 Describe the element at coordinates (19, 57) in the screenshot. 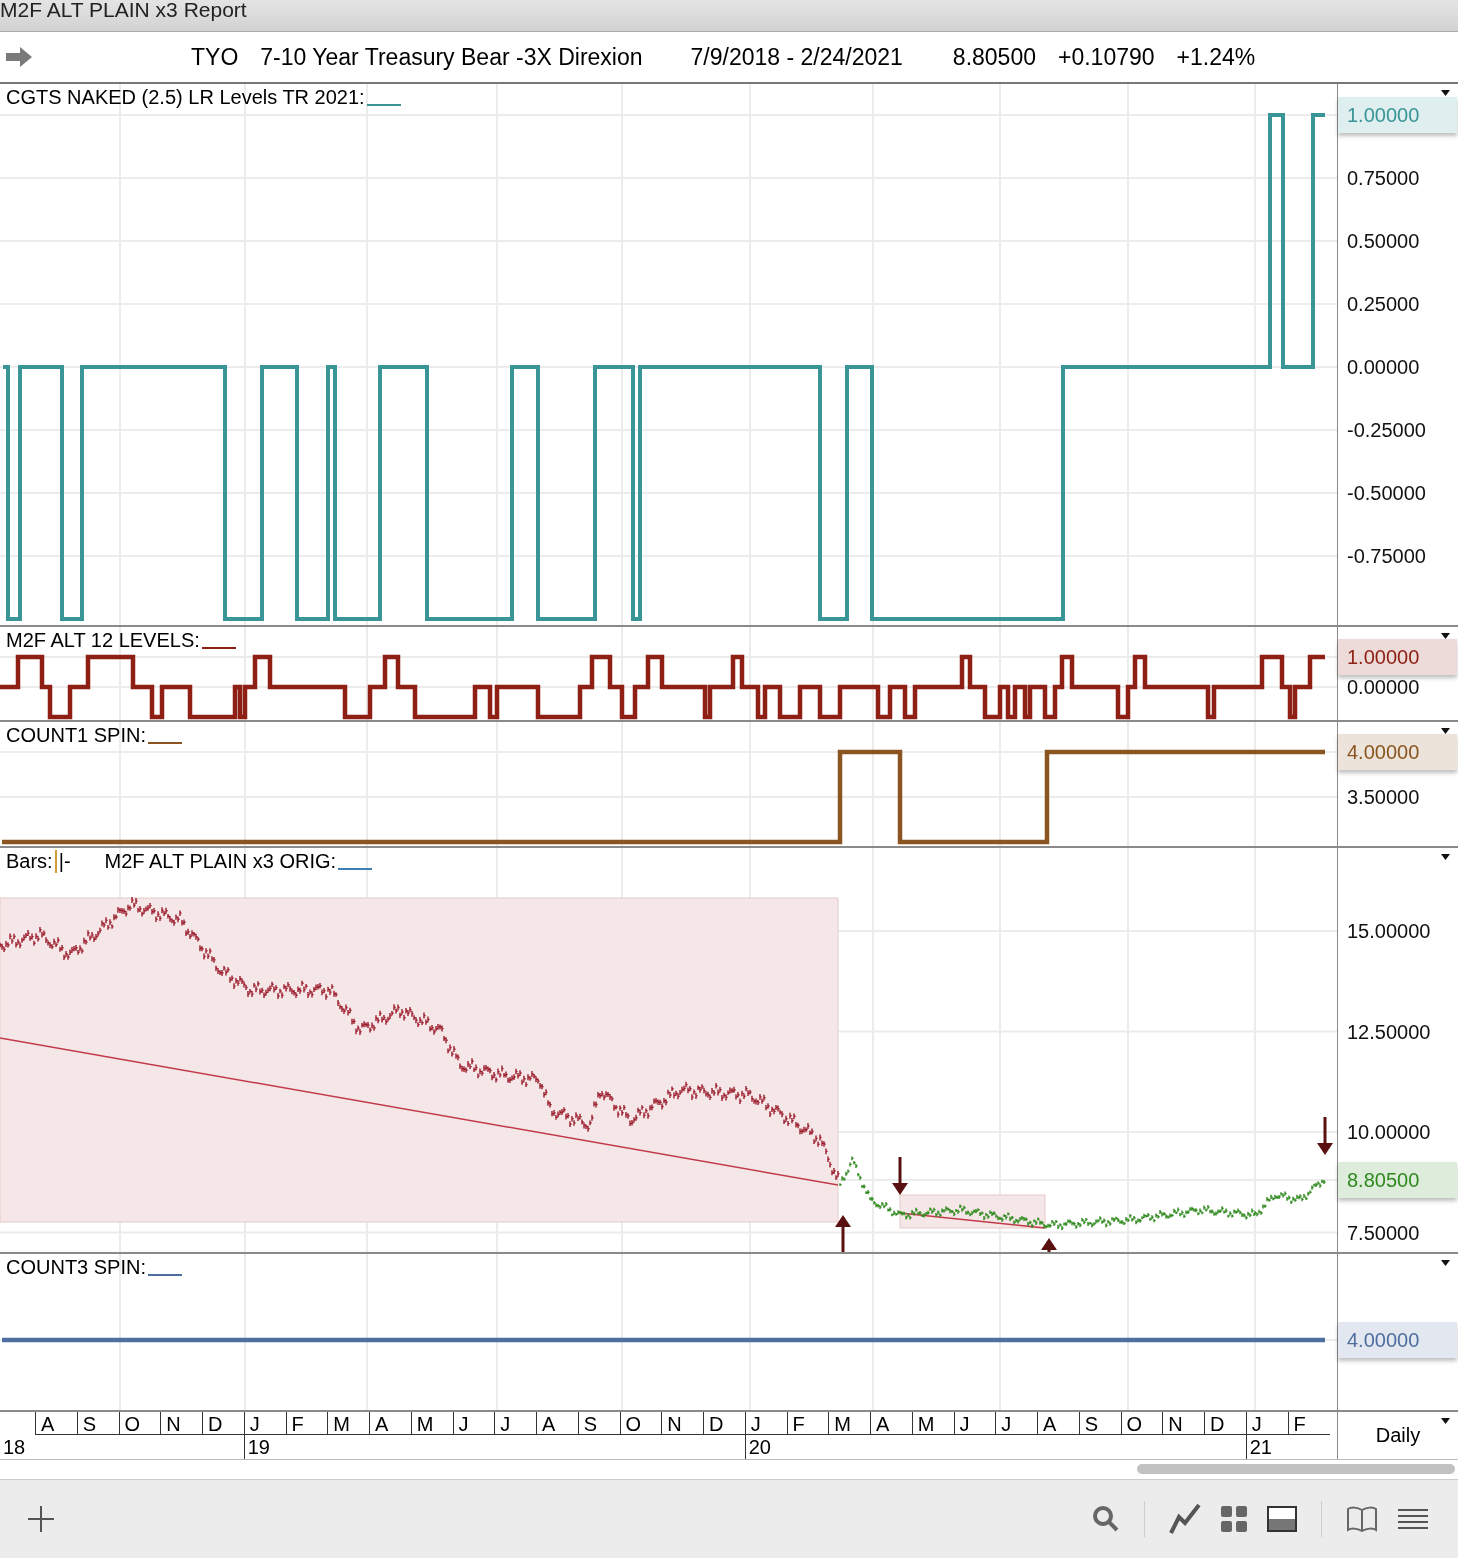

I see `arrow-icon` at that location.